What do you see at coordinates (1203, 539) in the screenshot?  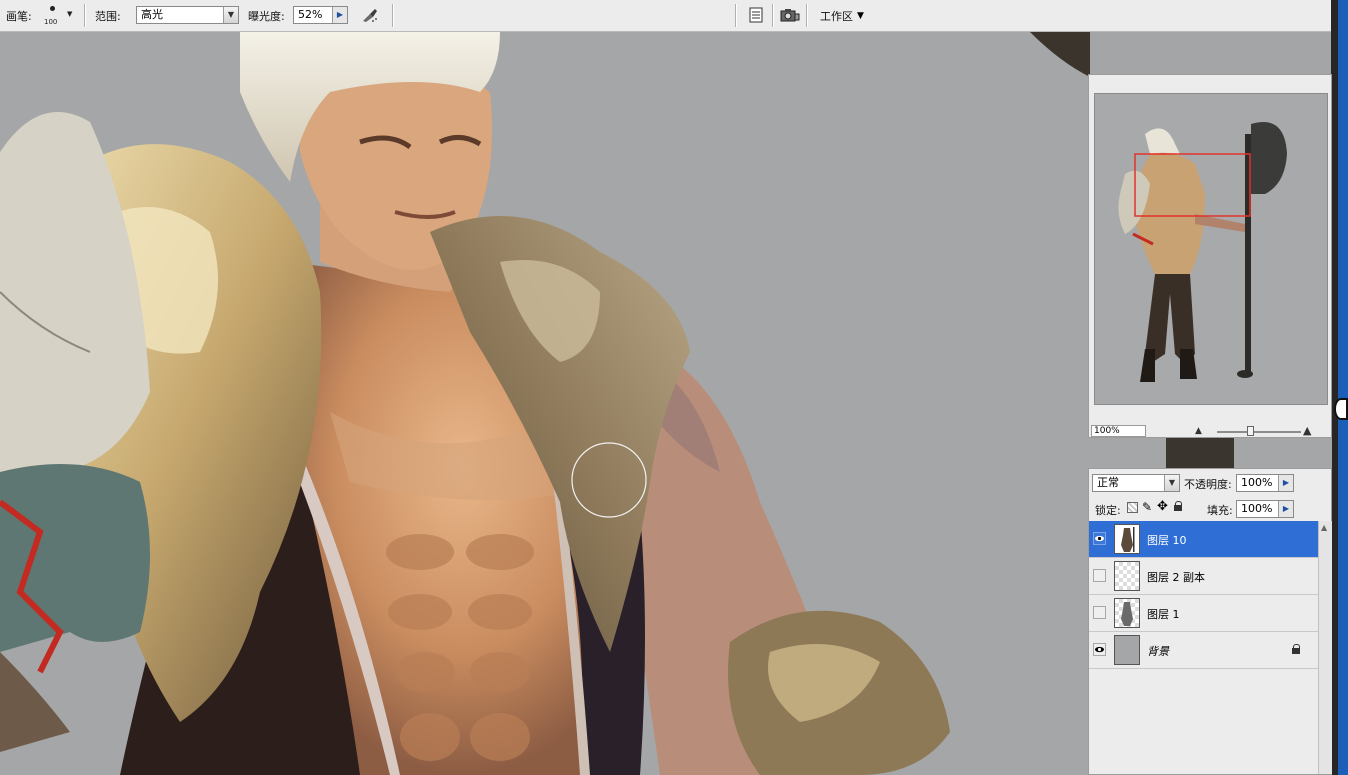 I see `layer-row: 图层 10` at bounding box center [1203, 539].